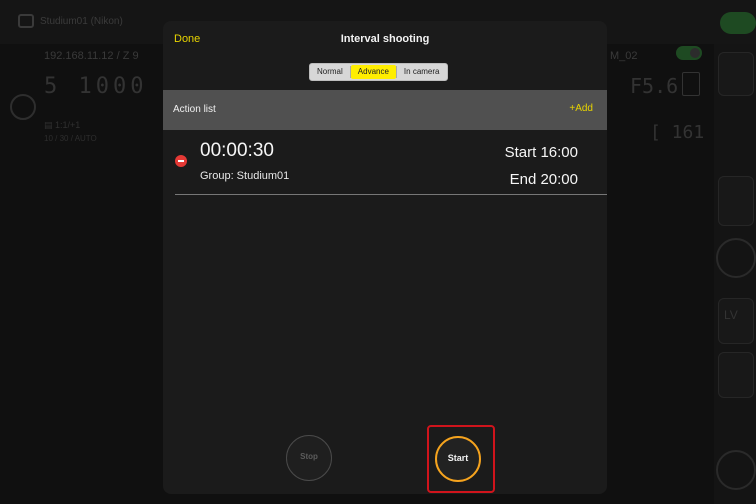 The width and height of the screenshot is (756, 504). What do you see at coordinates (543, 179) in the screenshot?
I see `item-end-time: End 20:00` at bounding box center [543, 179].